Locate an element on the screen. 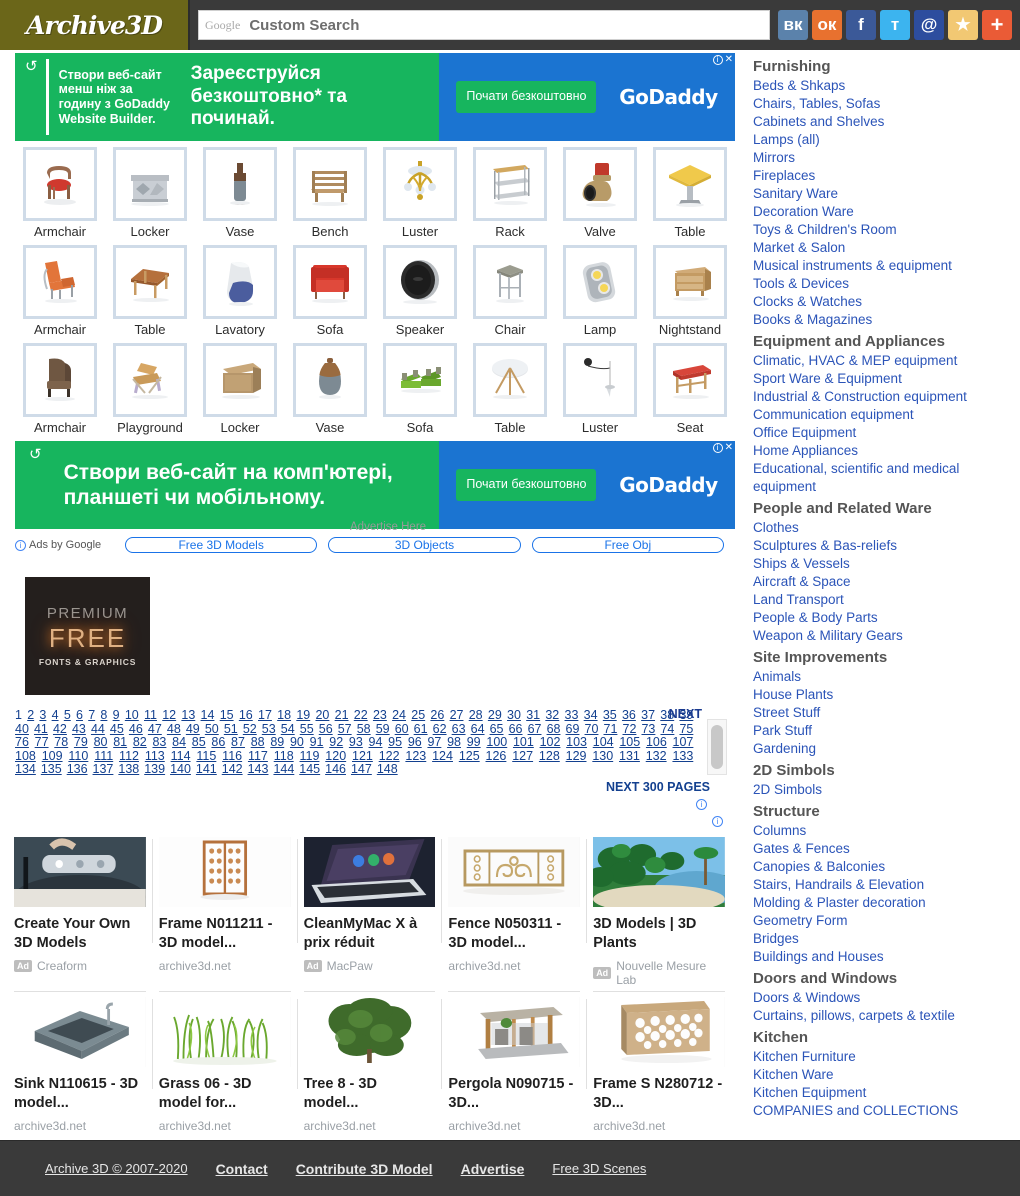 The height and width of the screenshot is (1196, 1020). page-link-145: 145 is located at coordinates (309, 769).